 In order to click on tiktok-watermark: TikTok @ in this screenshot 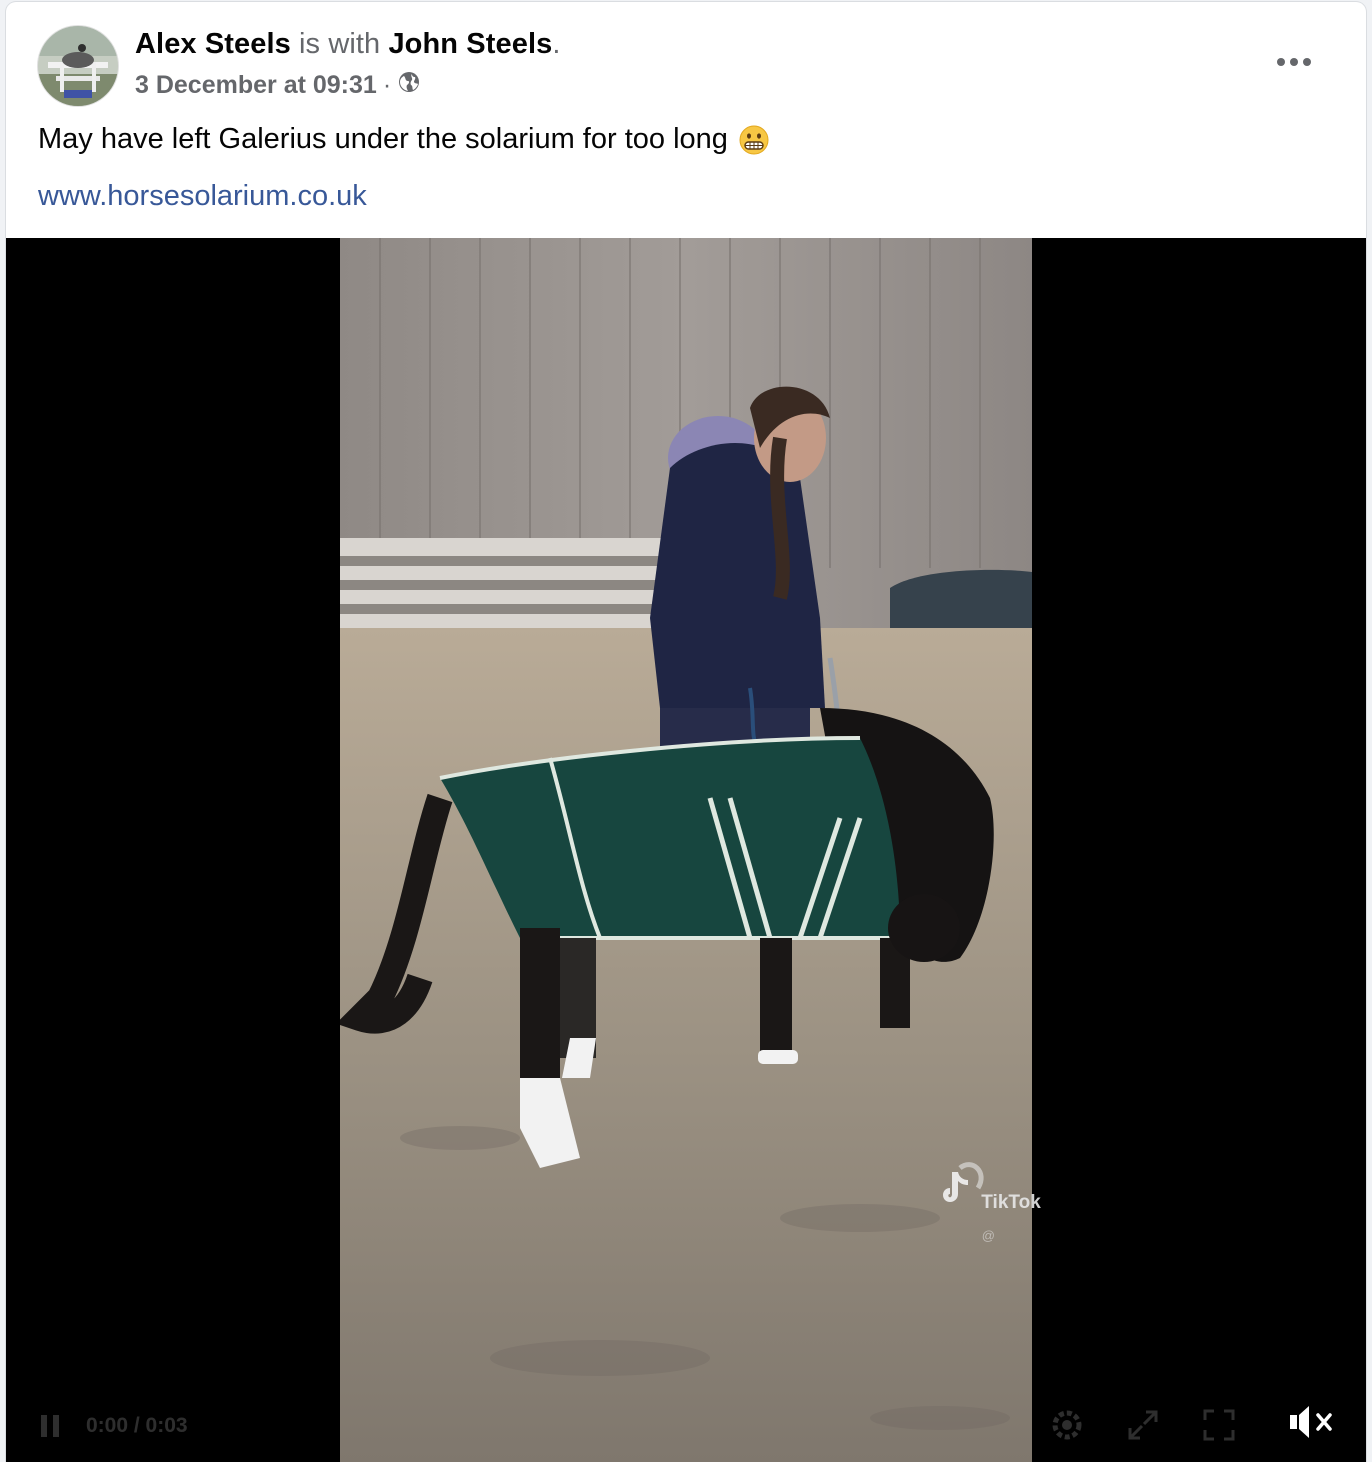, I will do `click(988, 1205)`.